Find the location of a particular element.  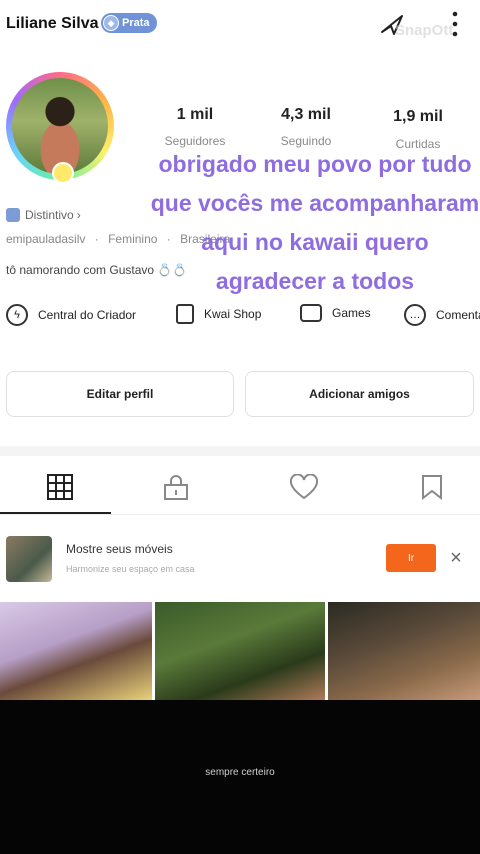

bookmark-icon is located at coordinates (432, 487).